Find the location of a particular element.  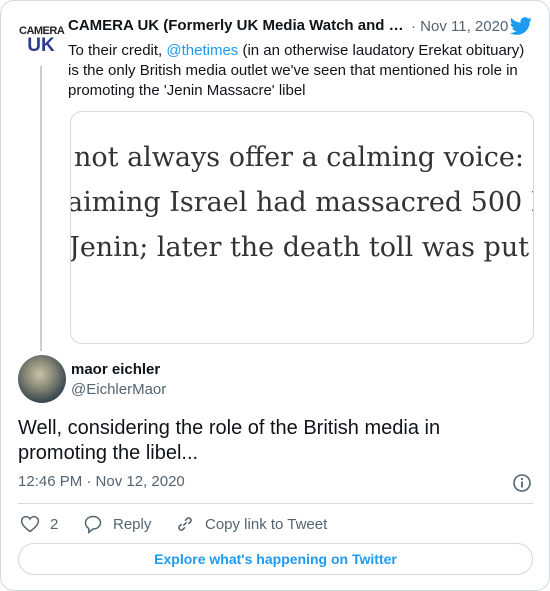

avatar is located at coordinates (42, 379).